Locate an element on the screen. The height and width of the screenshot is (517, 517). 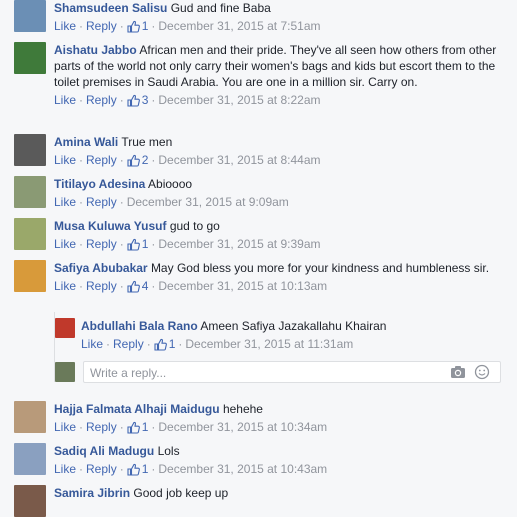
timestamp: December 31, 2015 at 7:51am is located at coordinates (239, 26).